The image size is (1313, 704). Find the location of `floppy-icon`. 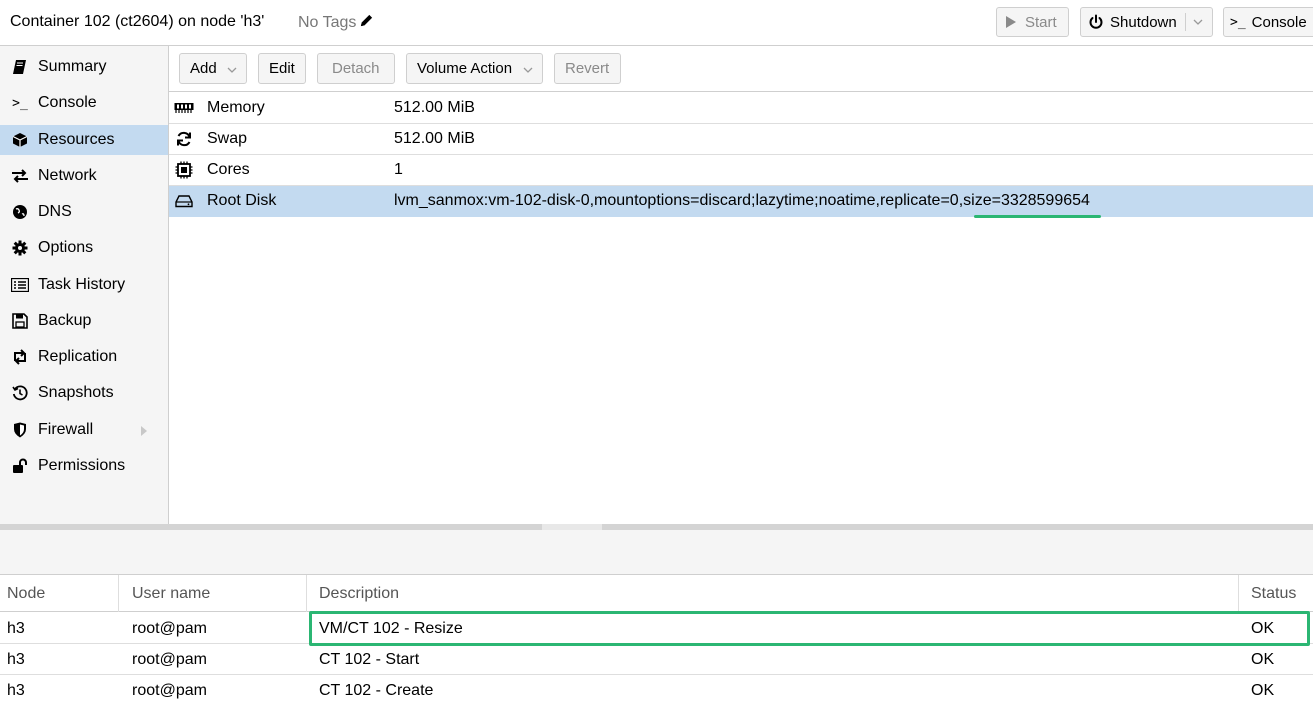

floppy-icon is located at coordinates (20, 321).